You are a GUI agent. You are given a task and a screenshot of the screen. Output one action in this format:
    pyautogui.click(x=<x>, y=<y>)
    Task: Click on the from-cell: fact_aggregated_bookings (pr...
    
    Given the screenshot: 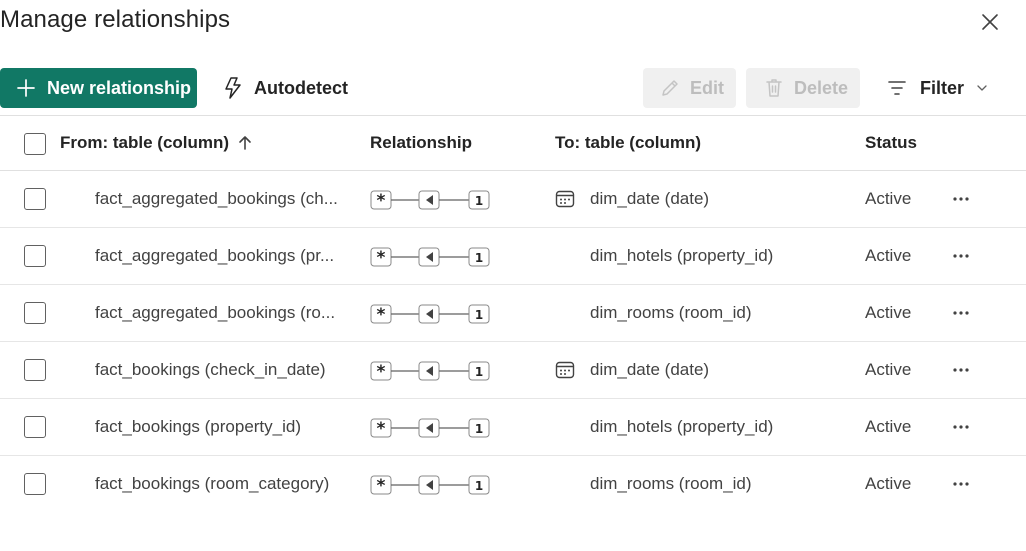 What is the action you would take?
    pyautogui.click(x=215, y=255)
    